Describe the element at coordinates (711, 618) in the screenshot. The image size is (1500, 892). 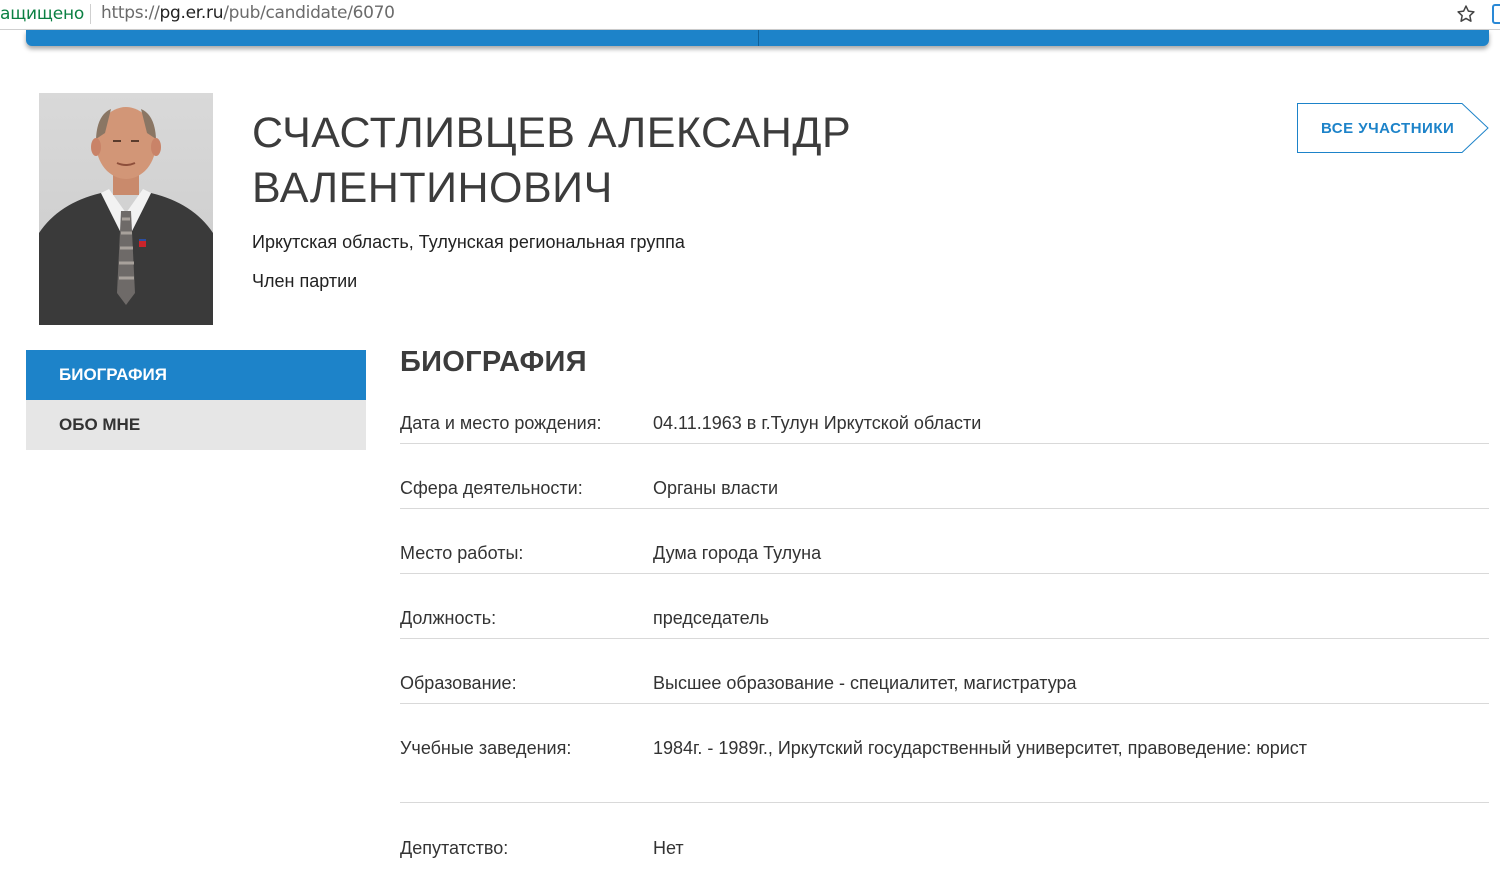
I see `bio-value: председатель` at that location.